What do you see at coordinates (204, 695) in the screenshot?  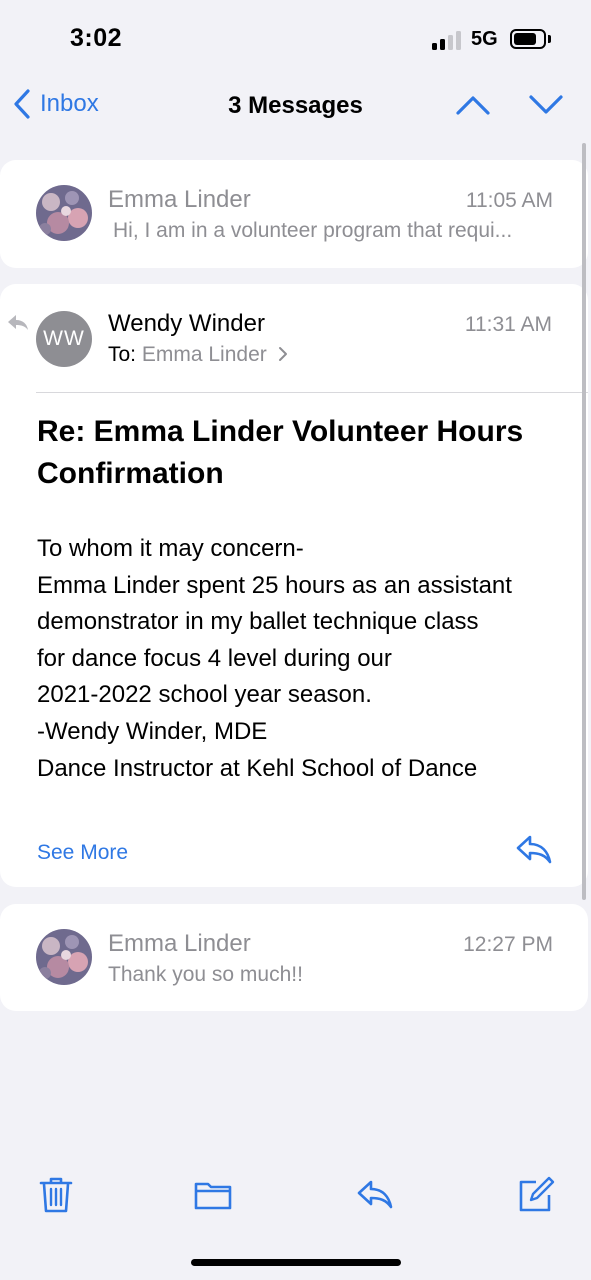 I see `body-line: 2021-2022 school year season.` at bounding box center [204, 695].